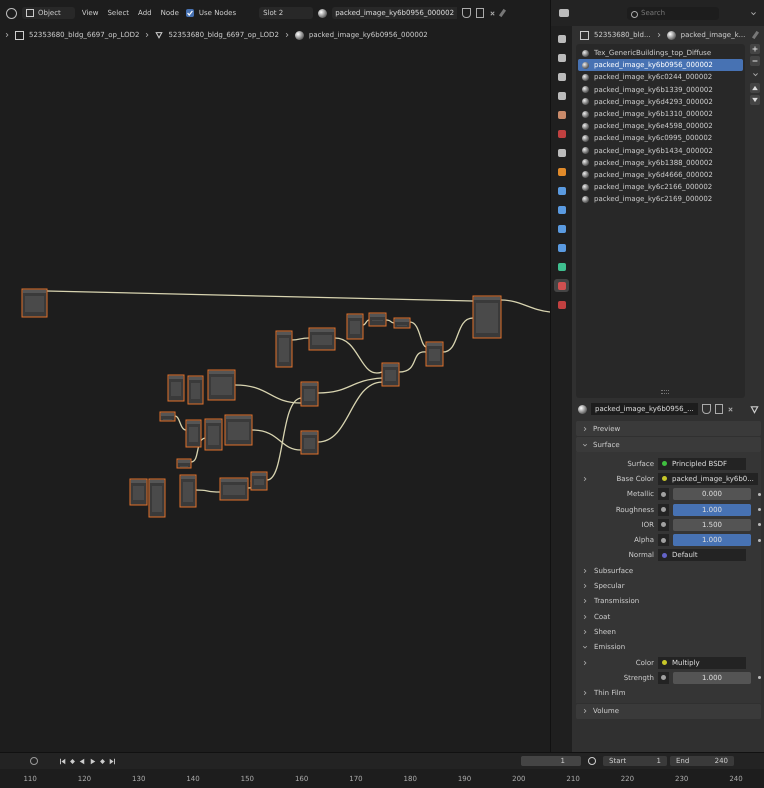 The image size is (764, 788). I want to click on use-nodes-checkbox, so click(190, 13).